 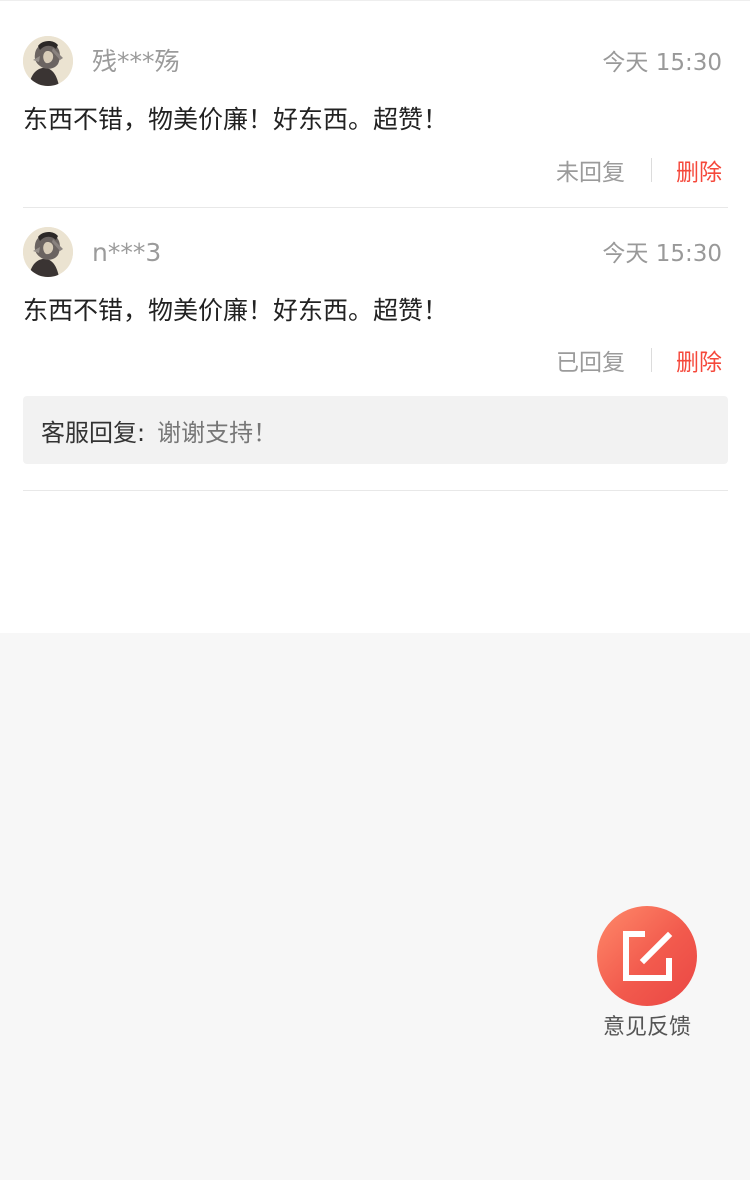 I want to click on comment-actions: 未回复 删除, so click(x=639, y=170).